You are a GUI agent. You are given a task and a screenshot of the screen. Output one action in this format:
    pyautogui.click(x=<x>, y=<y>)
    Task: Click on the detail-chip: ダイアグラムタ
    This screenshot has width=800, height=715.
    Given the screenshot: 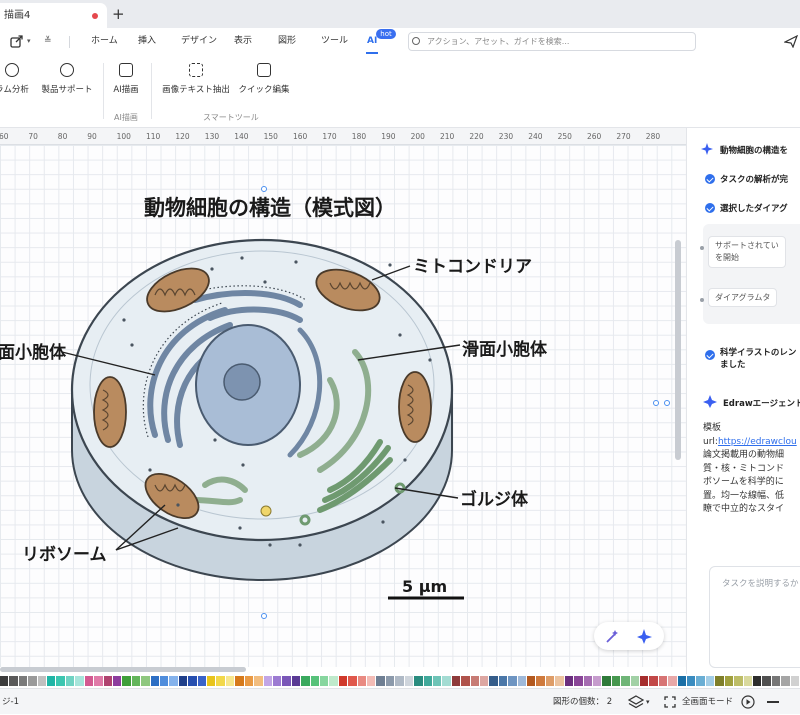 What is the action you would take?
    pyautogui.click(x=743, y=297)
    